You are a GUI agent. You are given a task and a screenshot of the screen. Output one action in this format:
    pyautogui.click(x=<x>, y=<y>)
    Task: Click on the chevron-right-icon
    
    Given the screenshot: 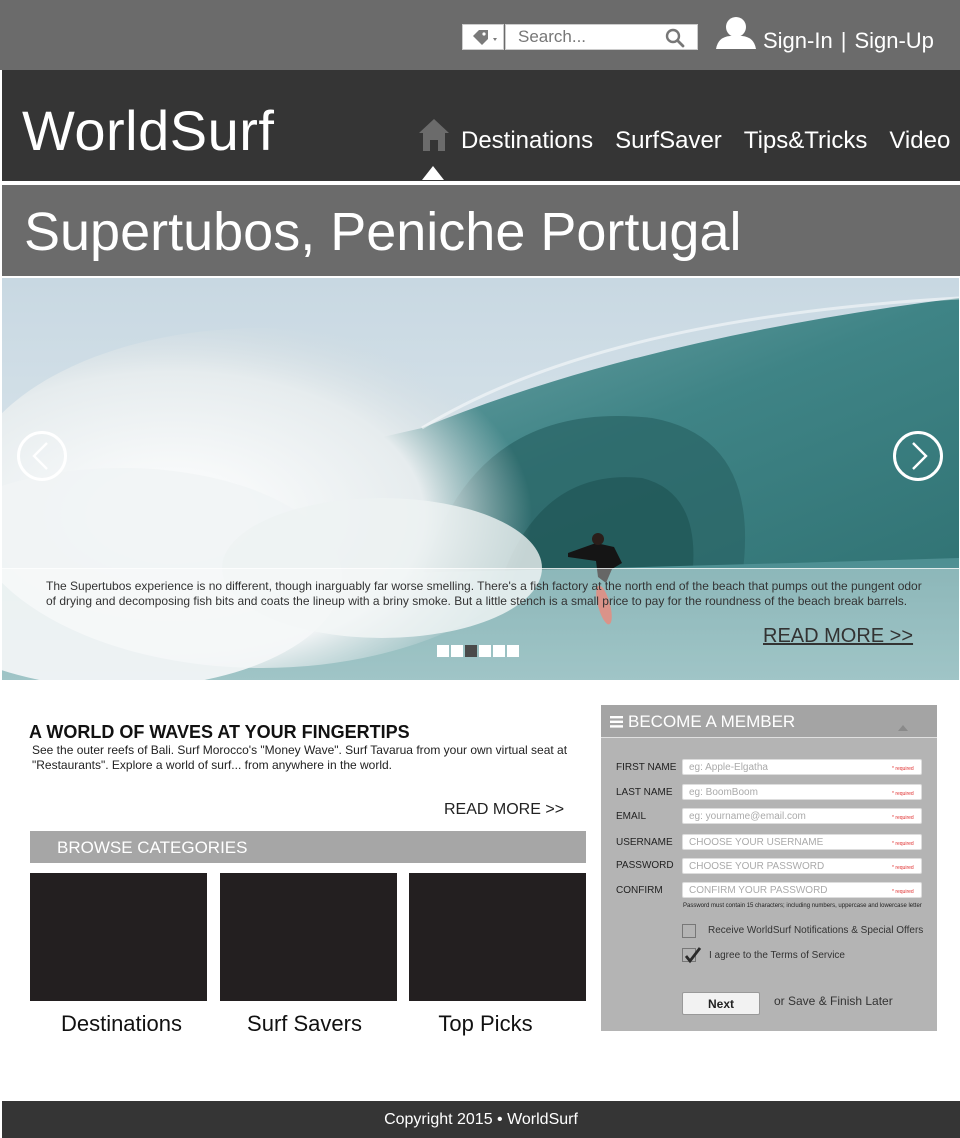 What is the action you would take?
    pyautogui.click(x=920, y=456)
    